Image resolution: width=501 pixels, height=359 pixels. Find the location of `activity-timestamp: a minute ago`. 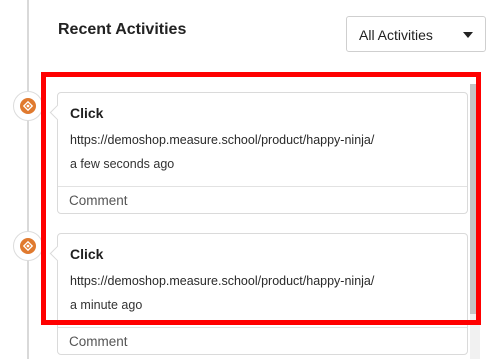

activity-timestamp: a minute ago is located at coordinates (106, 305).